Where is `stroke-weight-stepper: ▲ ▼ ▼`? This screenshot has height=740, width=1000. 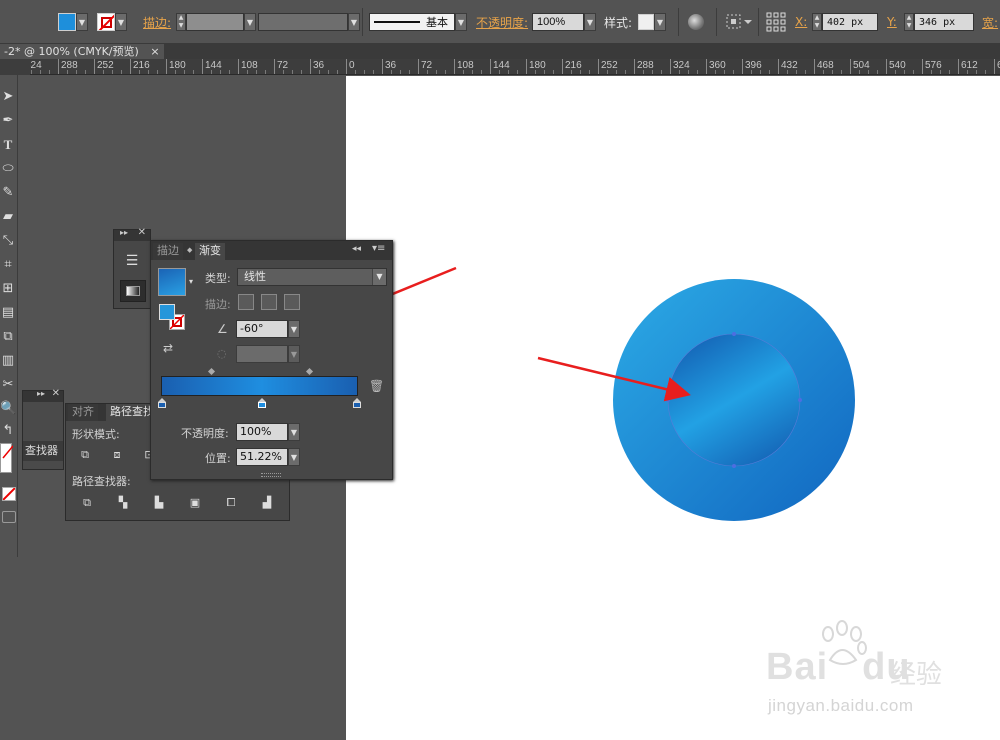 stroke-weight-stepper: ▲ ▼ ▼ is located at coordinates (216, 22).